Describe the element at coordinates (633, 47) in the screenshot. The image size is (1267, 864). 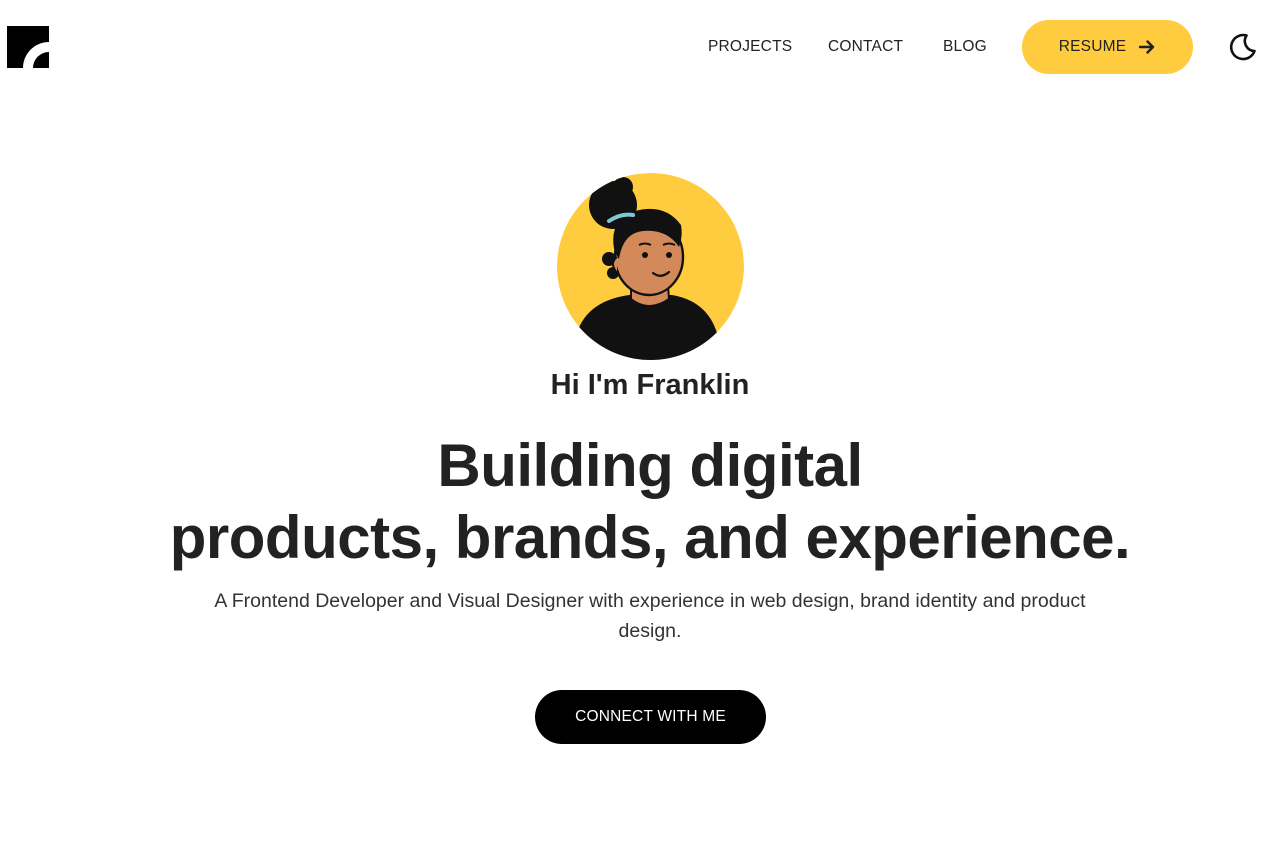
I see `site-header: PROJECTS CONTACT BLOG RESUME` at that location.